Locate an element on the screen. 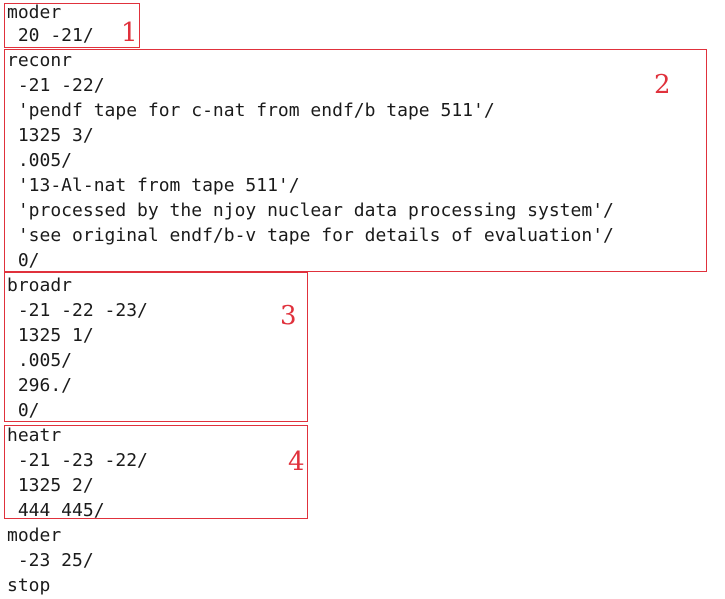 The image size is (725, 599). code-line: heatr is located at coordinates (34, 435).